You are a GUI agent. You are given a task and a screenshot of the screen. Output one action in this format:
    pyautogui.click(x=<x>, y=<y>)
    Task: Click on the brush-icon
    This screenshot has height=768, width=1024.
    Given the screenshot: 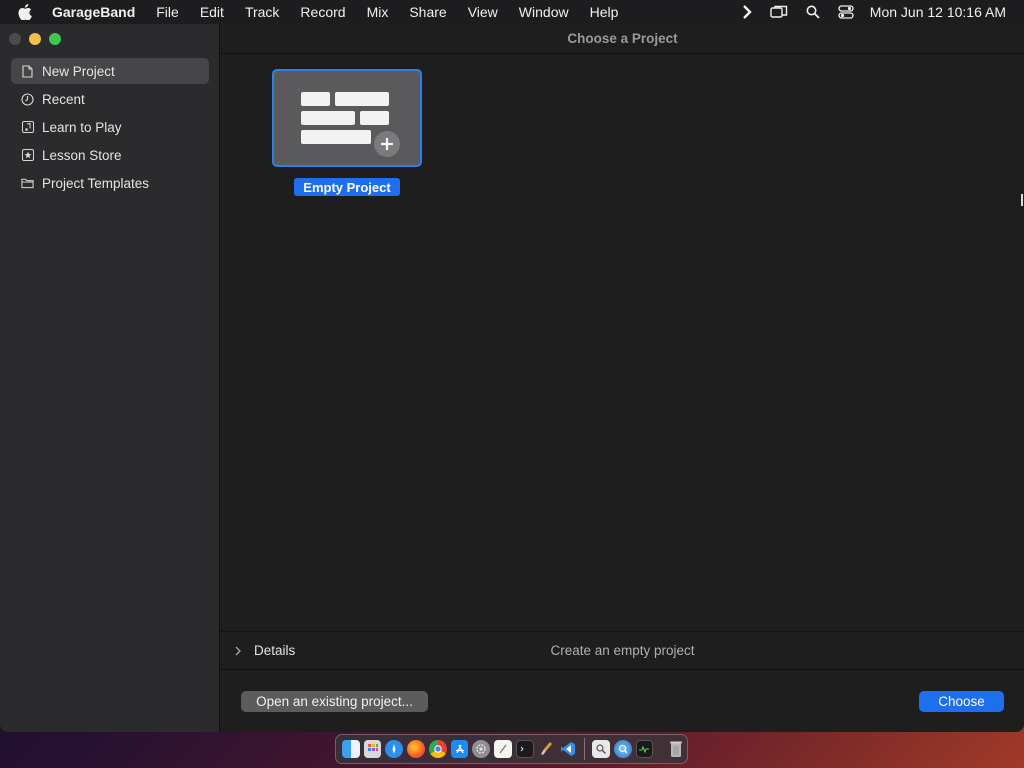 What is the action you would take?
    pyautogui.click(x=547, y=749)
    